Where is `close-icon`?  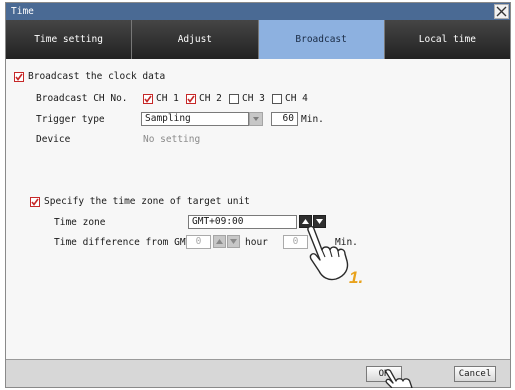
close-icon is located at coordinates (501, 11).